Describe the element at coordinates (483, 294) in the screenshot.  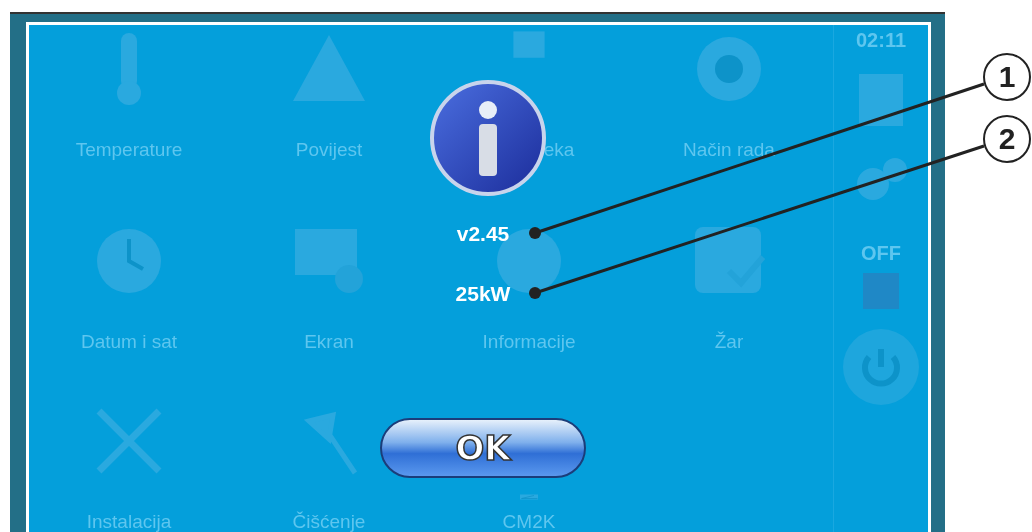
I see `power-rating-text: 25kW` at that location.